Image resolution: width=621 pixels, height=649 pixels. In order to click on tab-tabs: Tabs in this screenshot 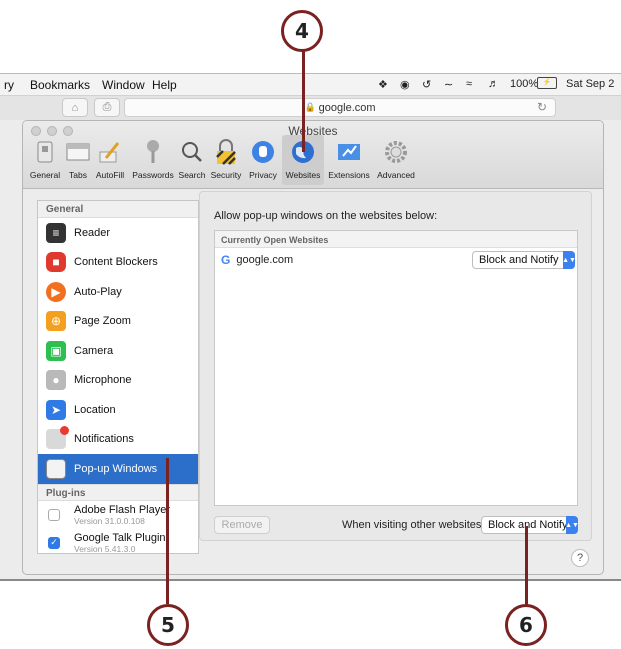, I will do `click(78, 160)`.